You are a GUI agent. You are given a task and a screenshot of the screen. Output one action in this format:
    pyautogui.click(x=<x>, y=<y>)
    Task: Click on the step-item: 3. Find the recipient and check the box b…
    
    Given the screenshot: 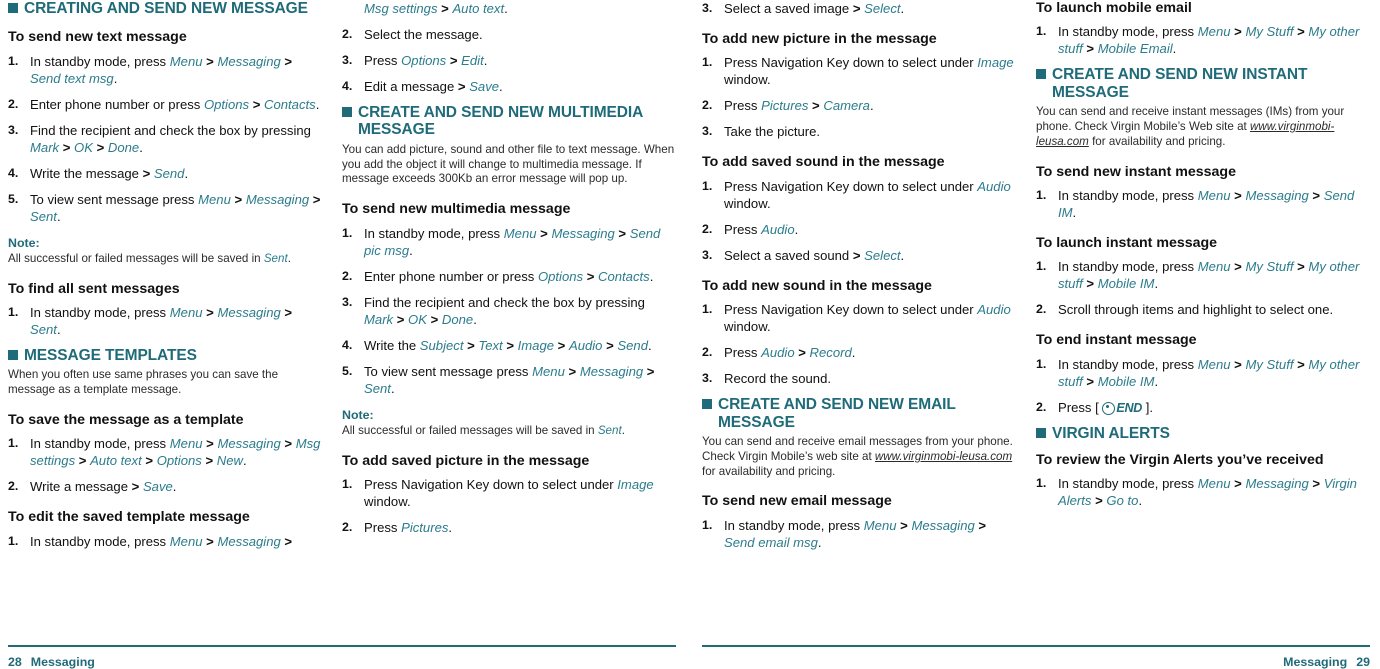 What is the action you would take?
    pyautogui.click(x=166, y=139)
    